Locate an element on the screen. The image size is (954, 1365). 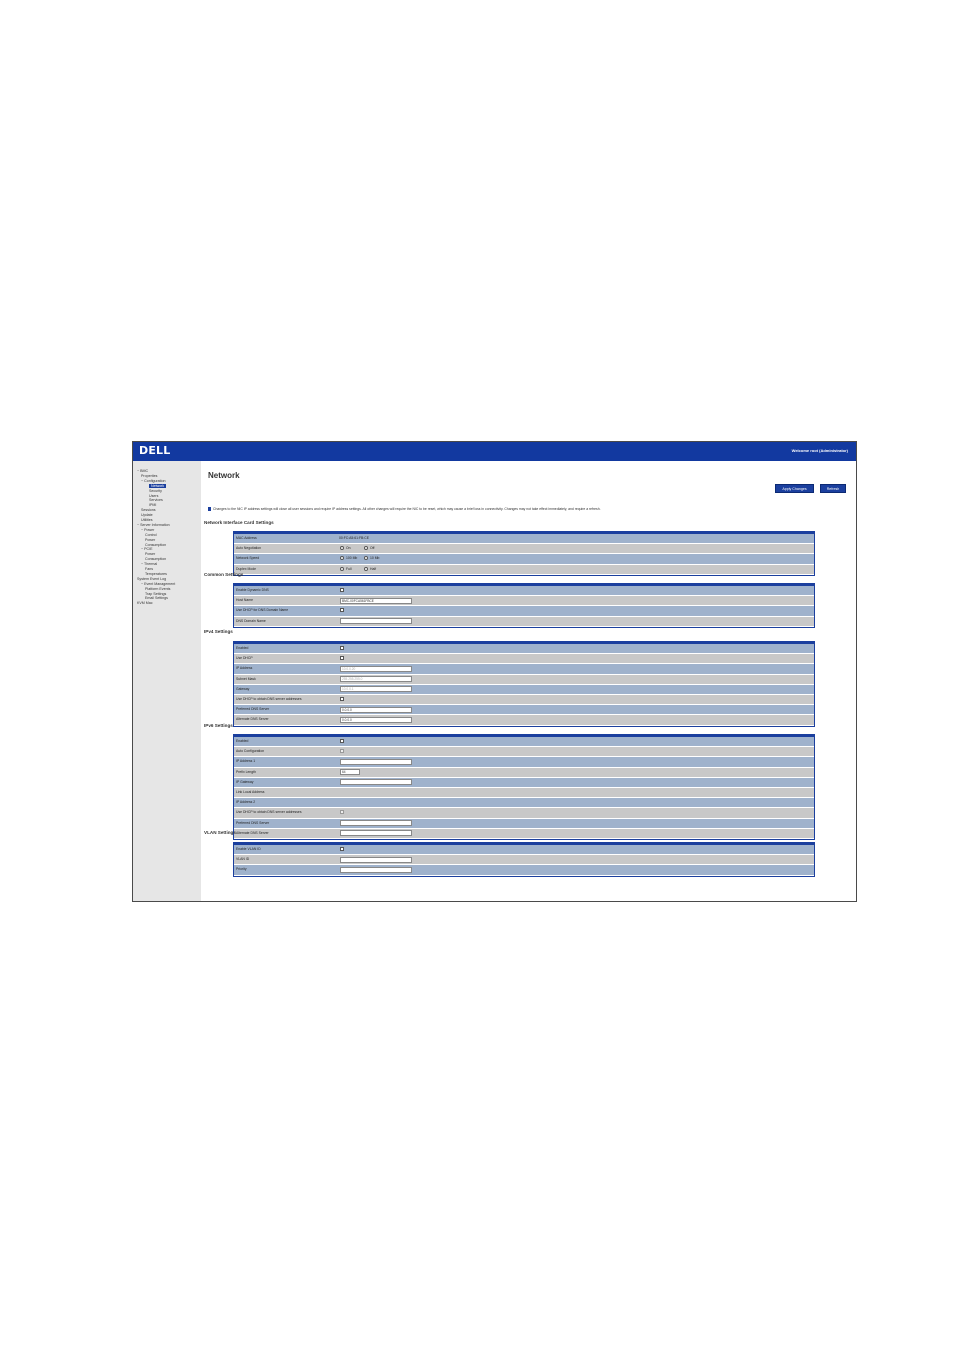
row-label: Enable VLAN ID is located at coordinates (248, 849).